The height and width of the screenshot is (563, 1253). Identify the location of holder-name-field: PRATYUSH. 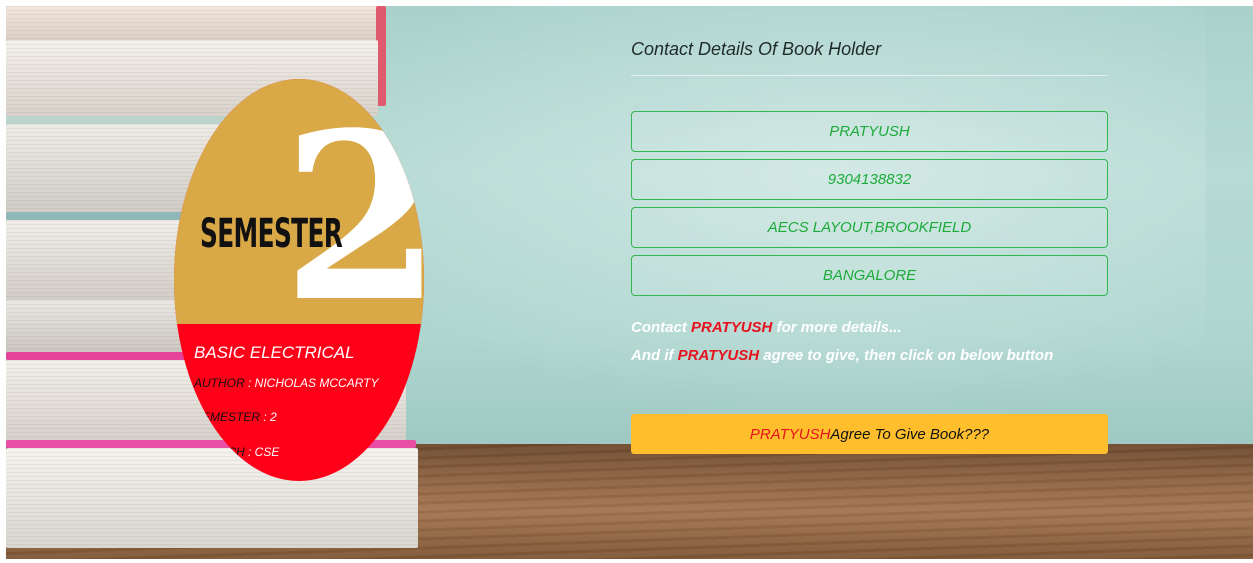
(869, 131).